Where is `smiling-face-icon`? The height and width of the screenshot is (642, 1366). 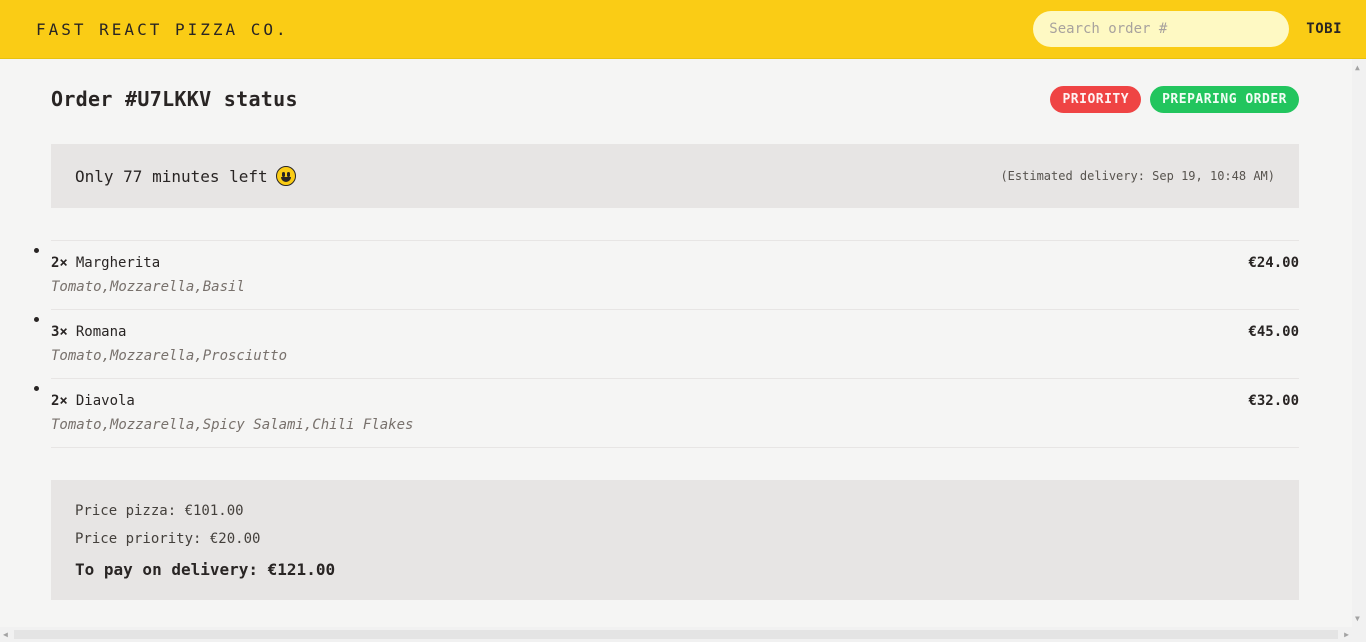 smiling-face-icon is located at coordinates (285, 176).